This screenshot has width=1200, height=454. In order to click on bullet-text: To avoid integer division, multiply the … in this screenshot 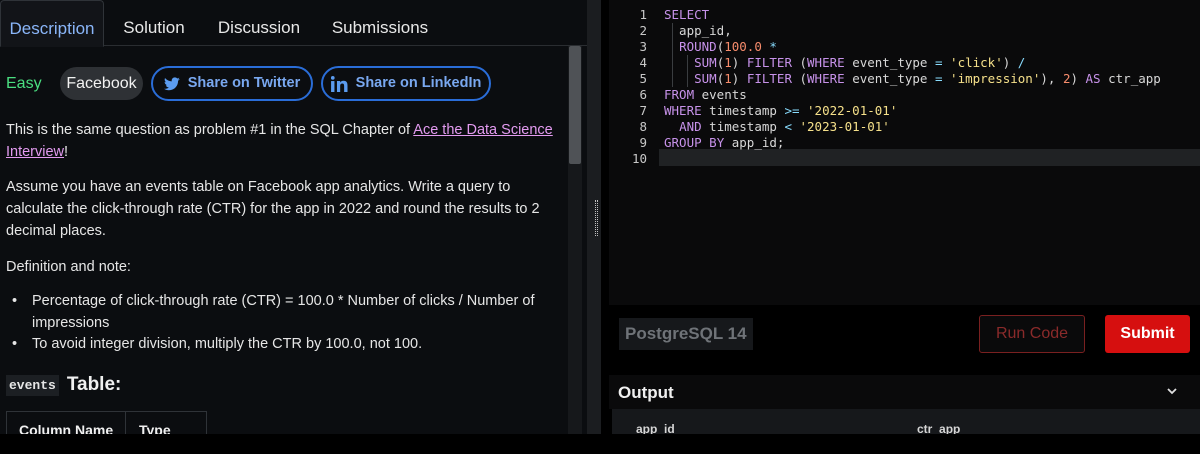, I will do `click(227, 344)`.